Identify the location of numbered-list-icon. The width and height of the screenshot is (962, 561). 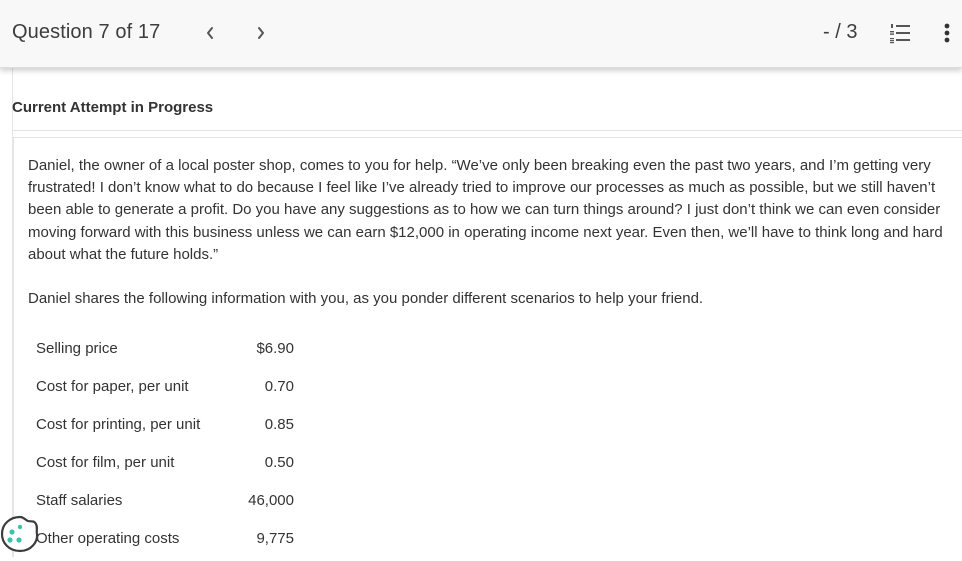
(900, 34).